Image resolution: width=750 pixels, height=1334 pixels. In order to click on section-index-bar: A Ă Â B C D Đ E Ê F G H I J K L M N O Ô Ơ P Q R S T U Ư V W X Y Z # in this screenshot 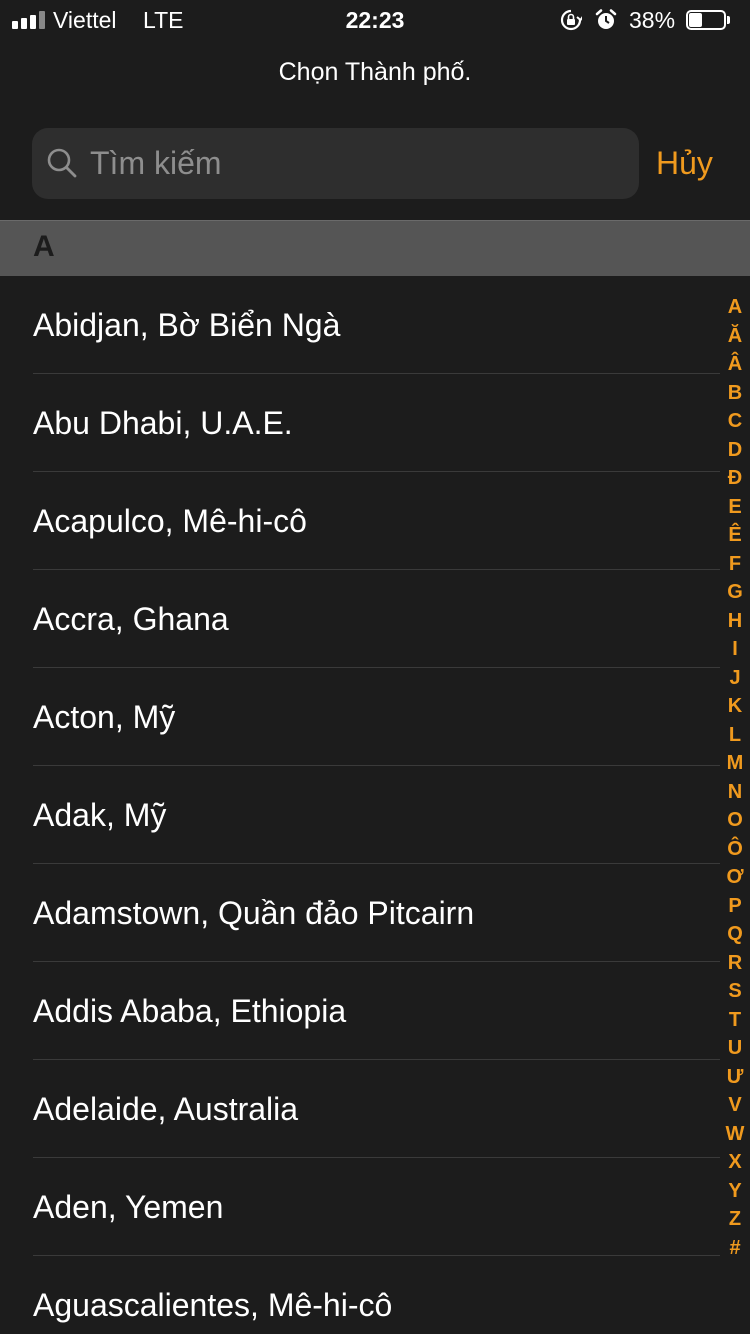, I will do `click(735, 777)`.